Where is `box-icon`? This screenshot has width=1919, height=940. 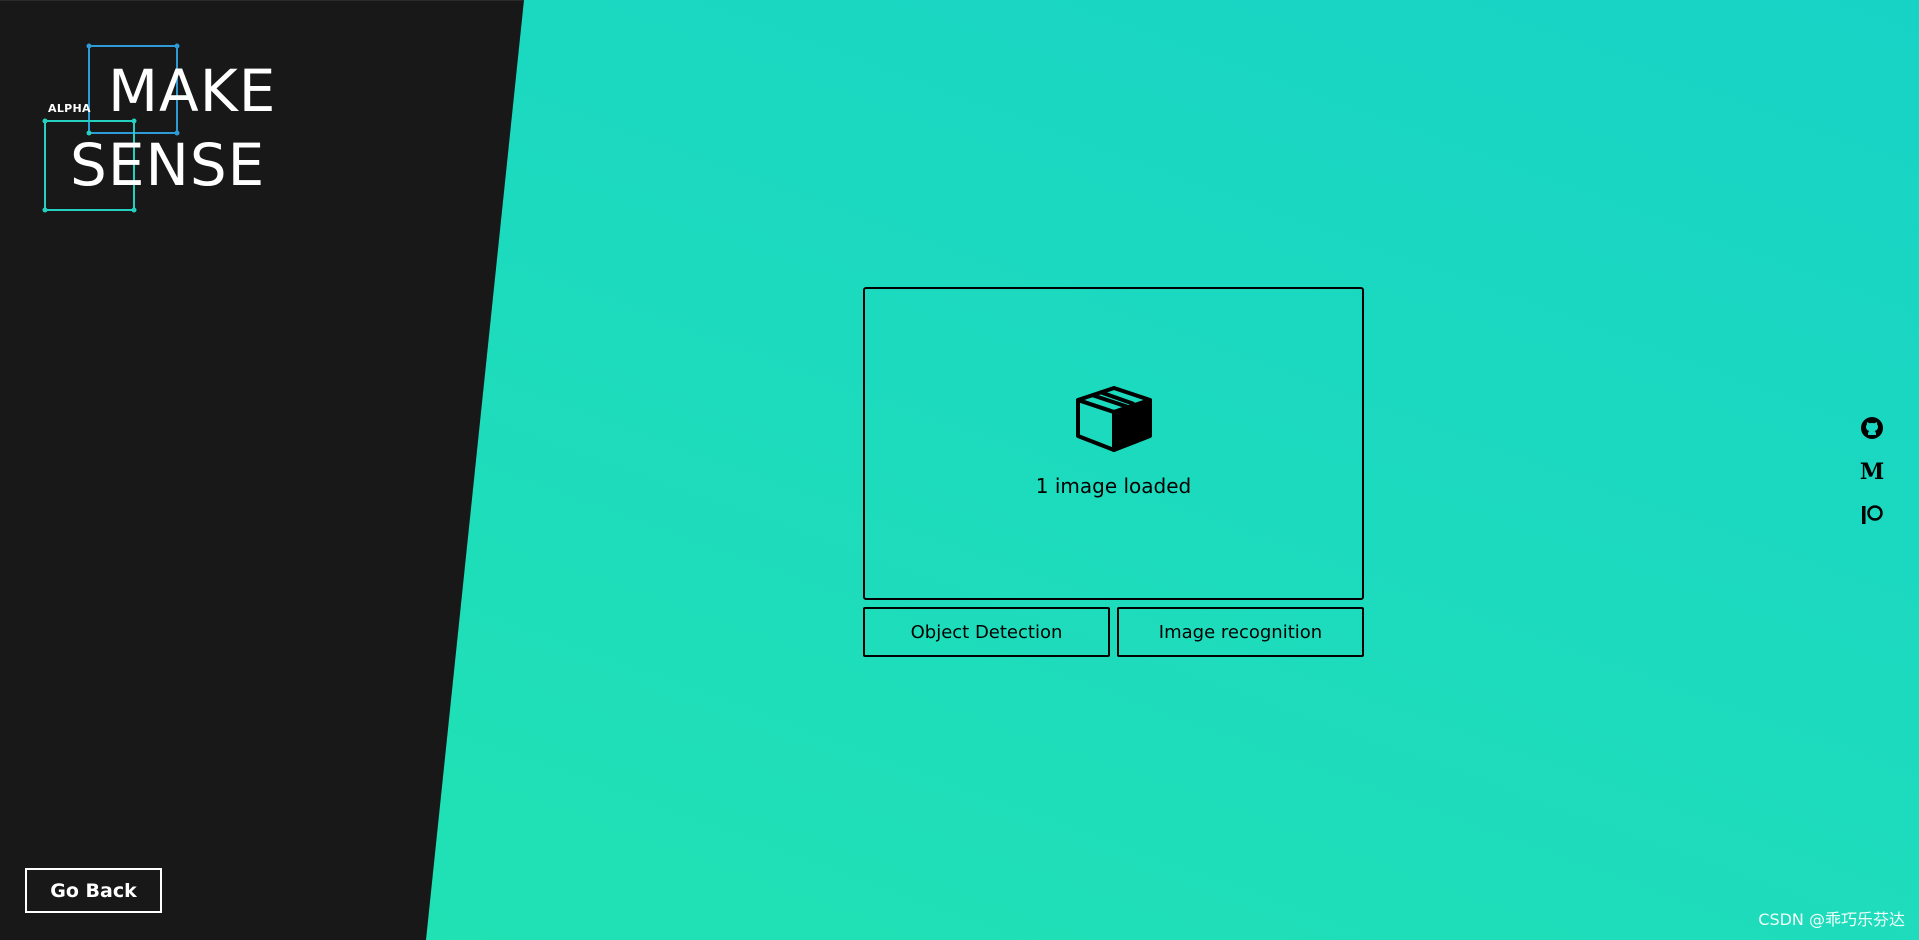
box-icon is located at coordinates (1113, 419).